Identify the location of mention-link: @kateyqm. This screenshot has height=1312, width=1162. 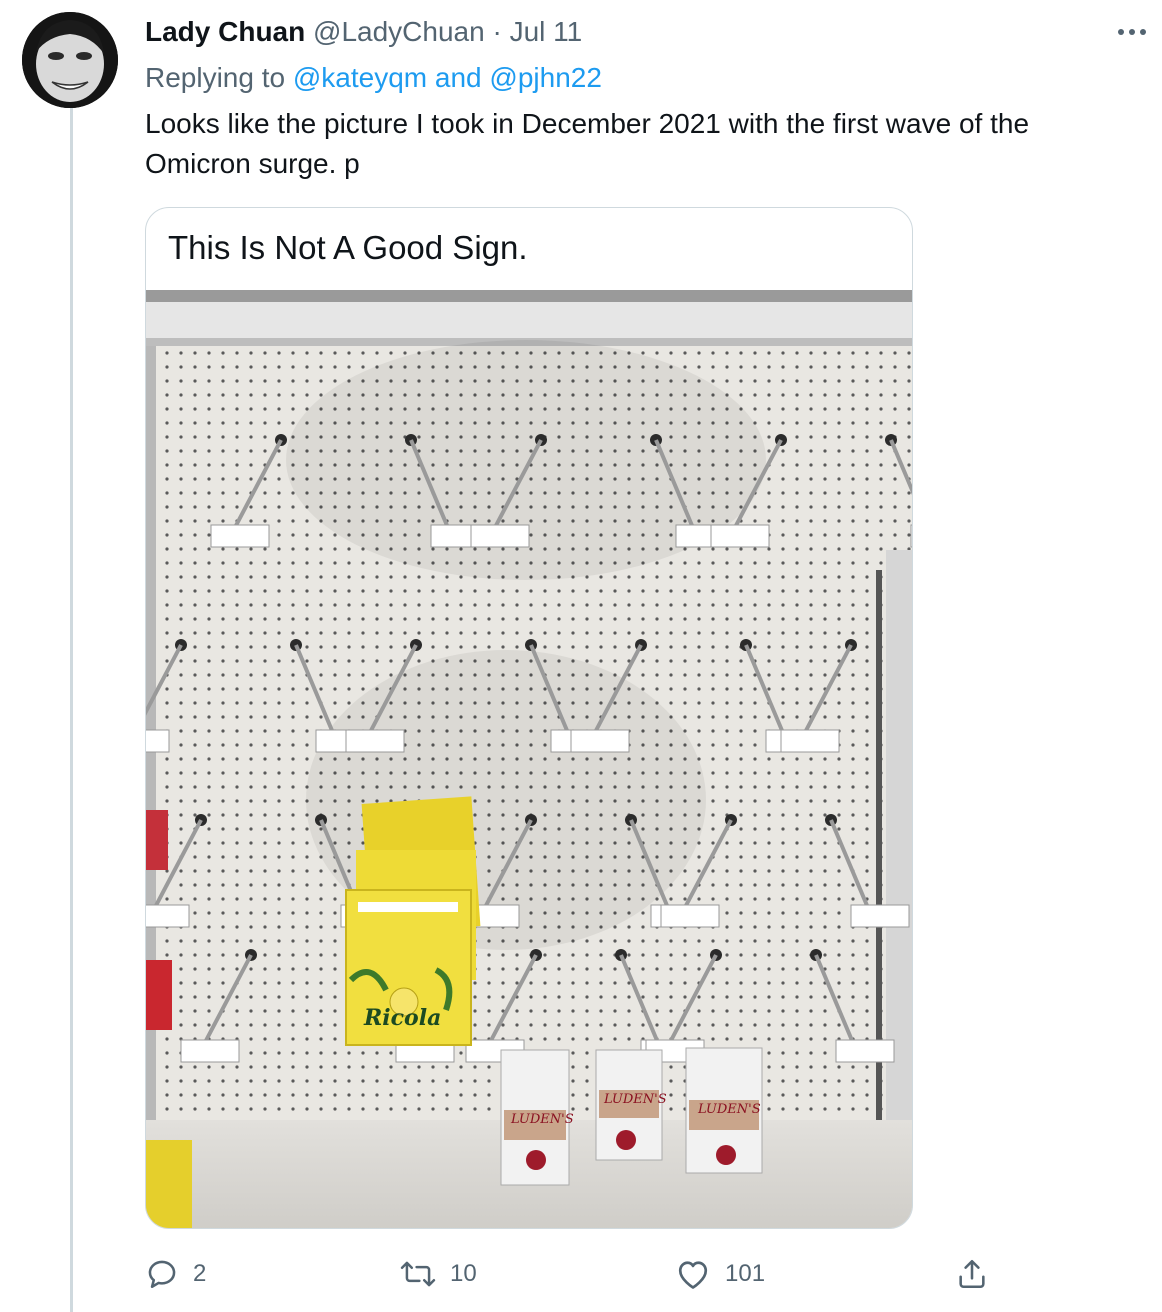
(360, 77).